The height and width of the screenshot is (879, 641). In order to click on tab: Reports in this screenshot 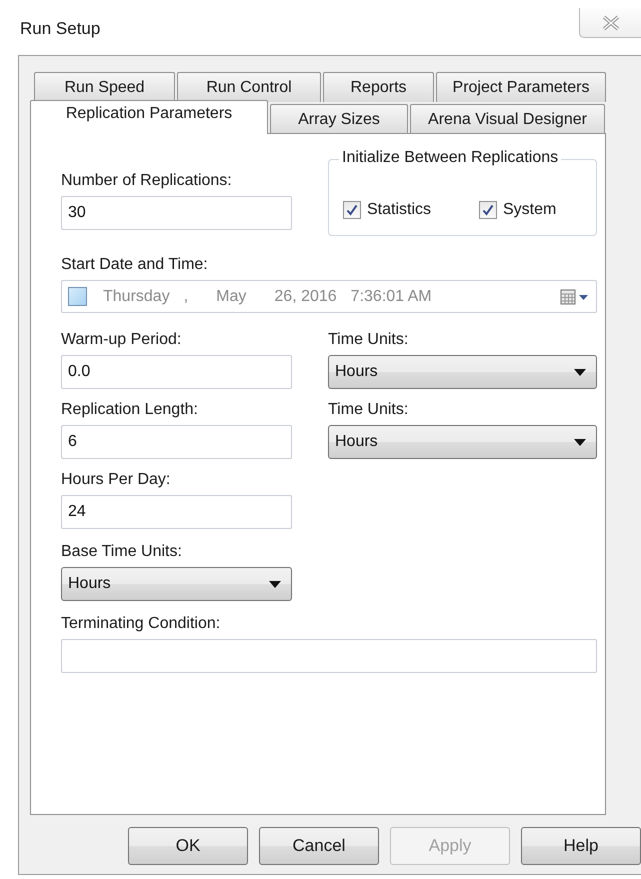, I will do `click(378, 87)`.